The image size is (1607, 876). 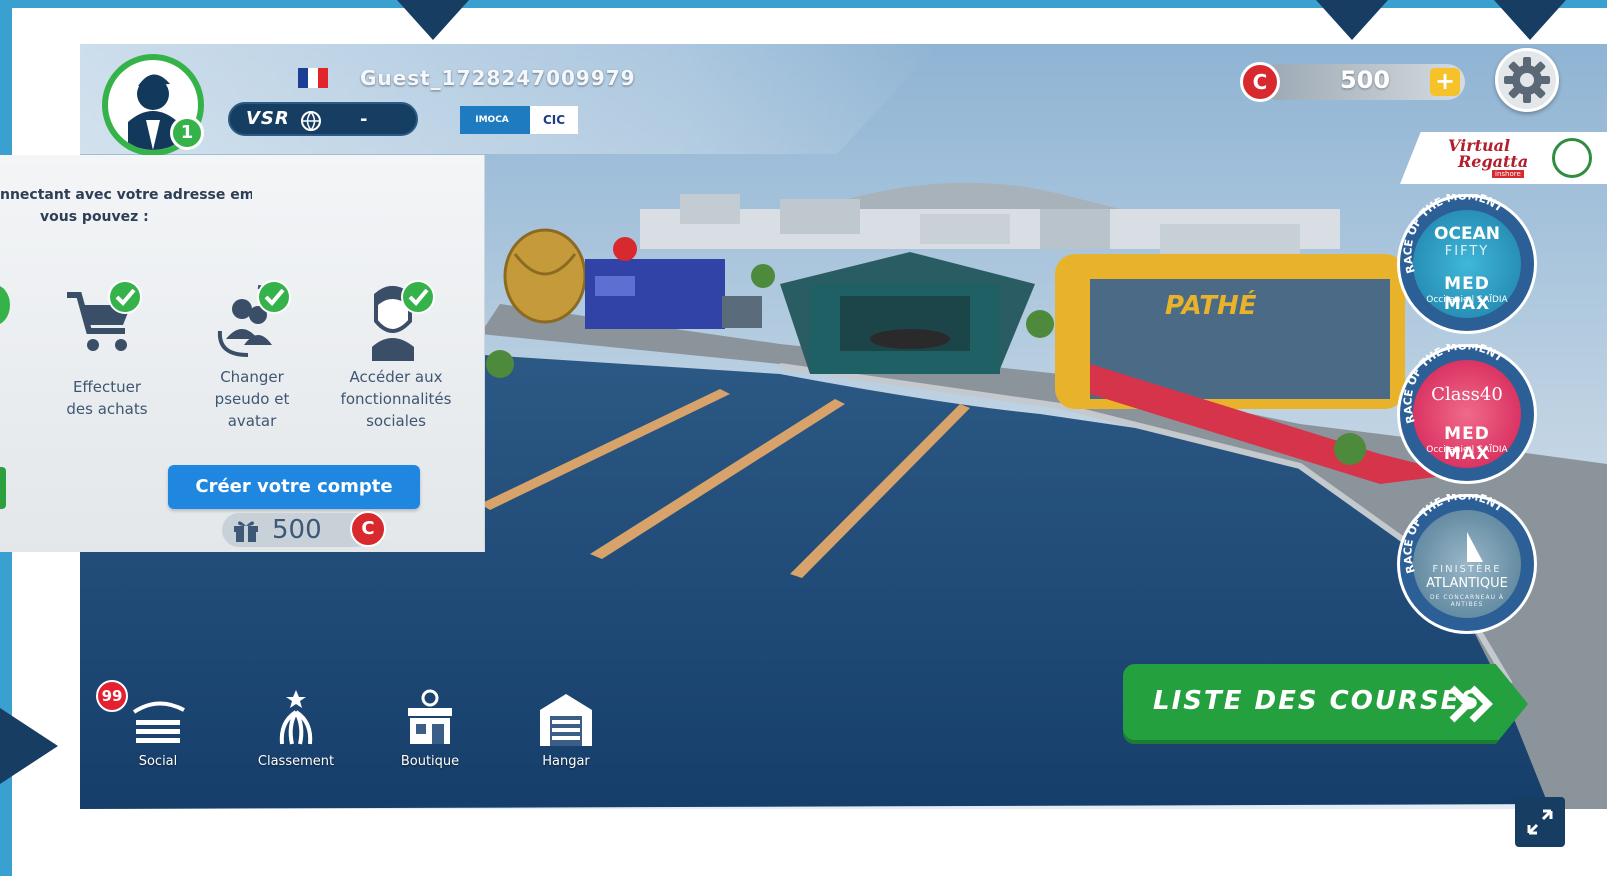 I want to click on regatta-emblem-icon, so click(x=1572, y=158).